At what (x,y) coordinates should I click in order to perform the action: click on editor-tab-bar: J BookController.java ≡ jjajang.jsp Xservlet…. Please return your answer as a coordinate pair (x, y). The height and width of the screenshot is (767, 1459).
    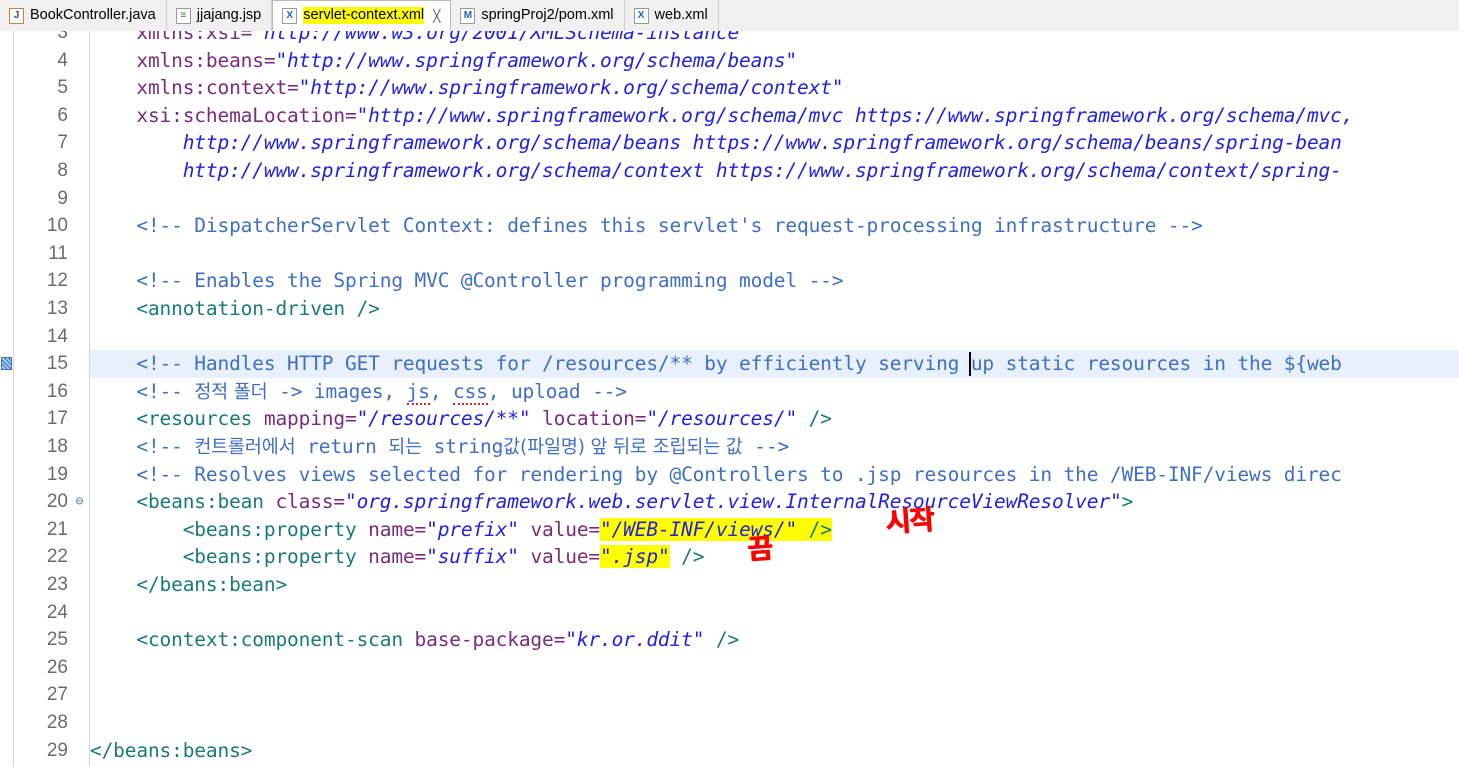
    Looking at the image, I should click on (729, 16).